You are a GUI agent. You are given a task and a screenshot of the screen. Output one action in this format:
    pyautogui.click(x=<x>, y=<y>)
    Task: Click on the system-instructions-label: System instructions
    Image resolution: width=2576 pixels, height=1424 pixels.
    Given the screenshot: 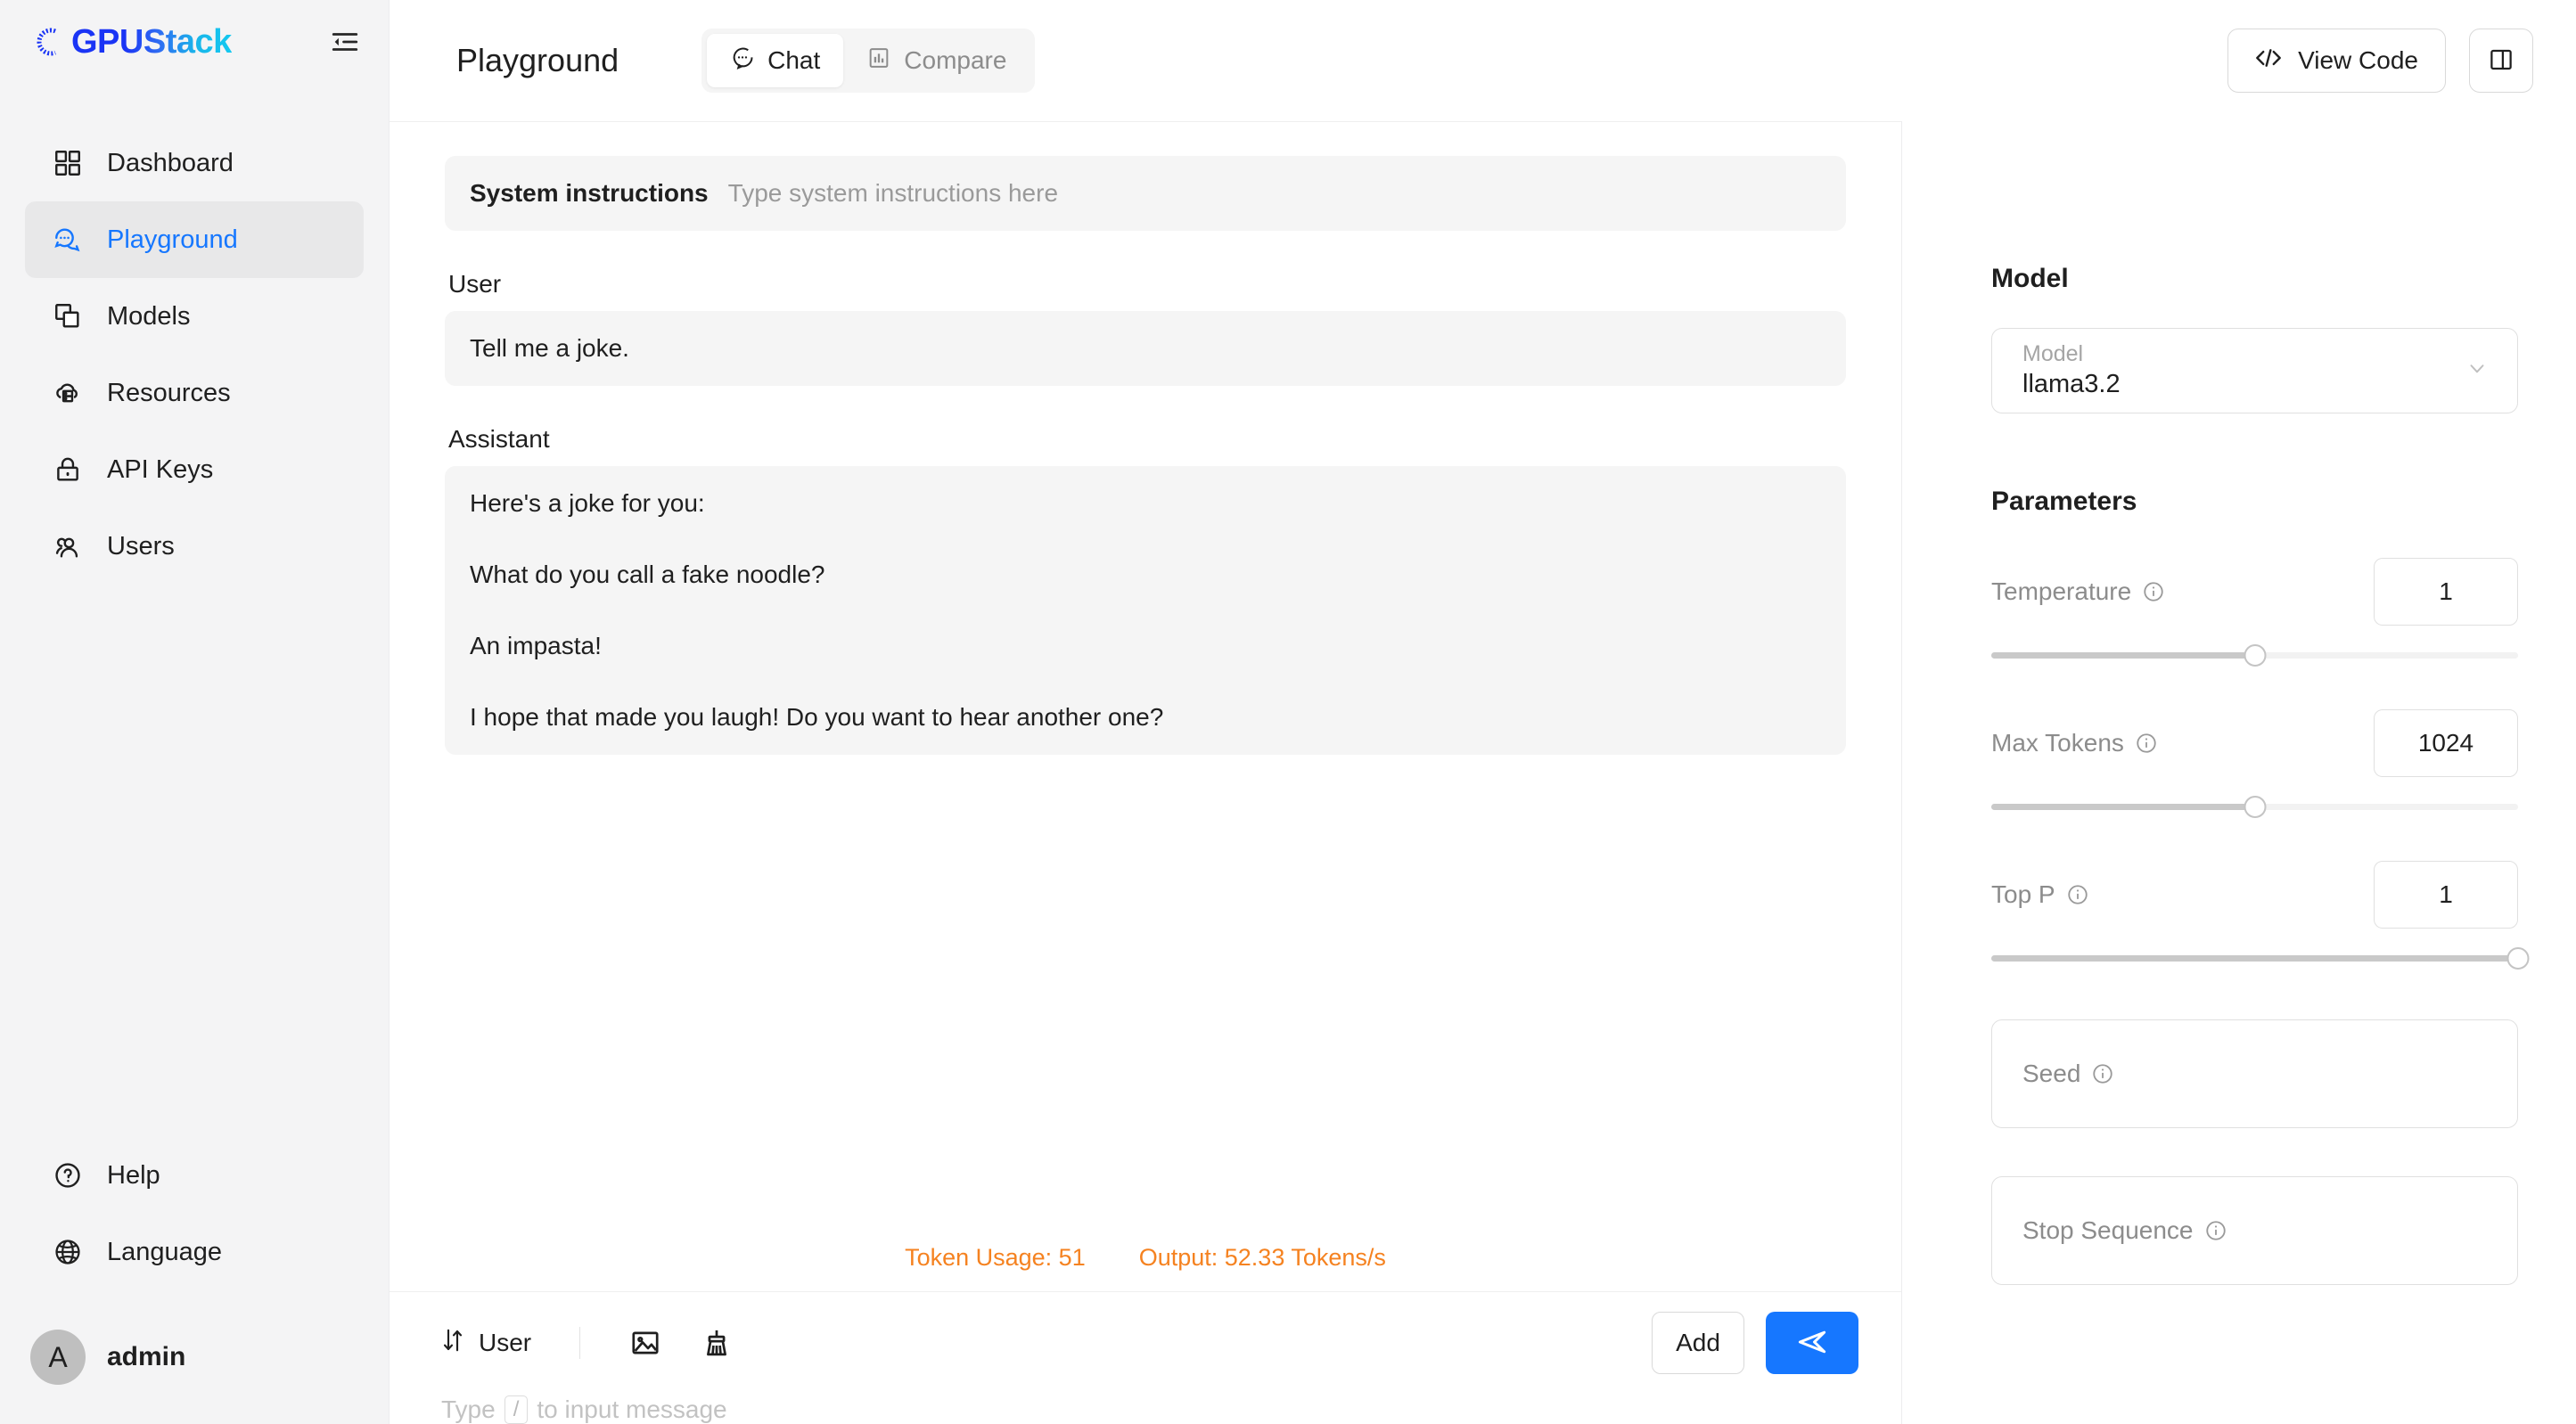 What is the action you would take?
    pyautogui.click(x=590, y=193)
    